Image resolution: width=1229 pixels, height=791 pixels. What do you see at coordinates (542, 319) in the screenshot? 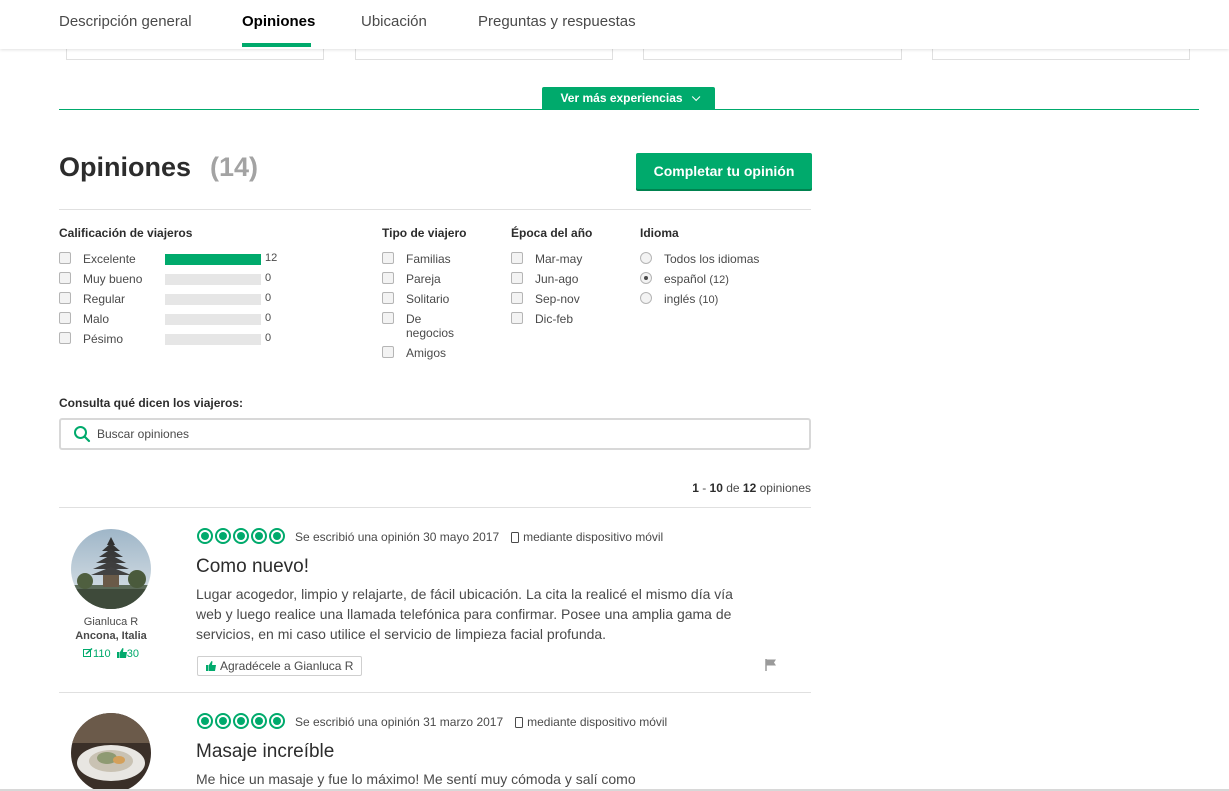
I see `season-filter-dec-feb: Dic-feb` at bounding box center [542, 319].